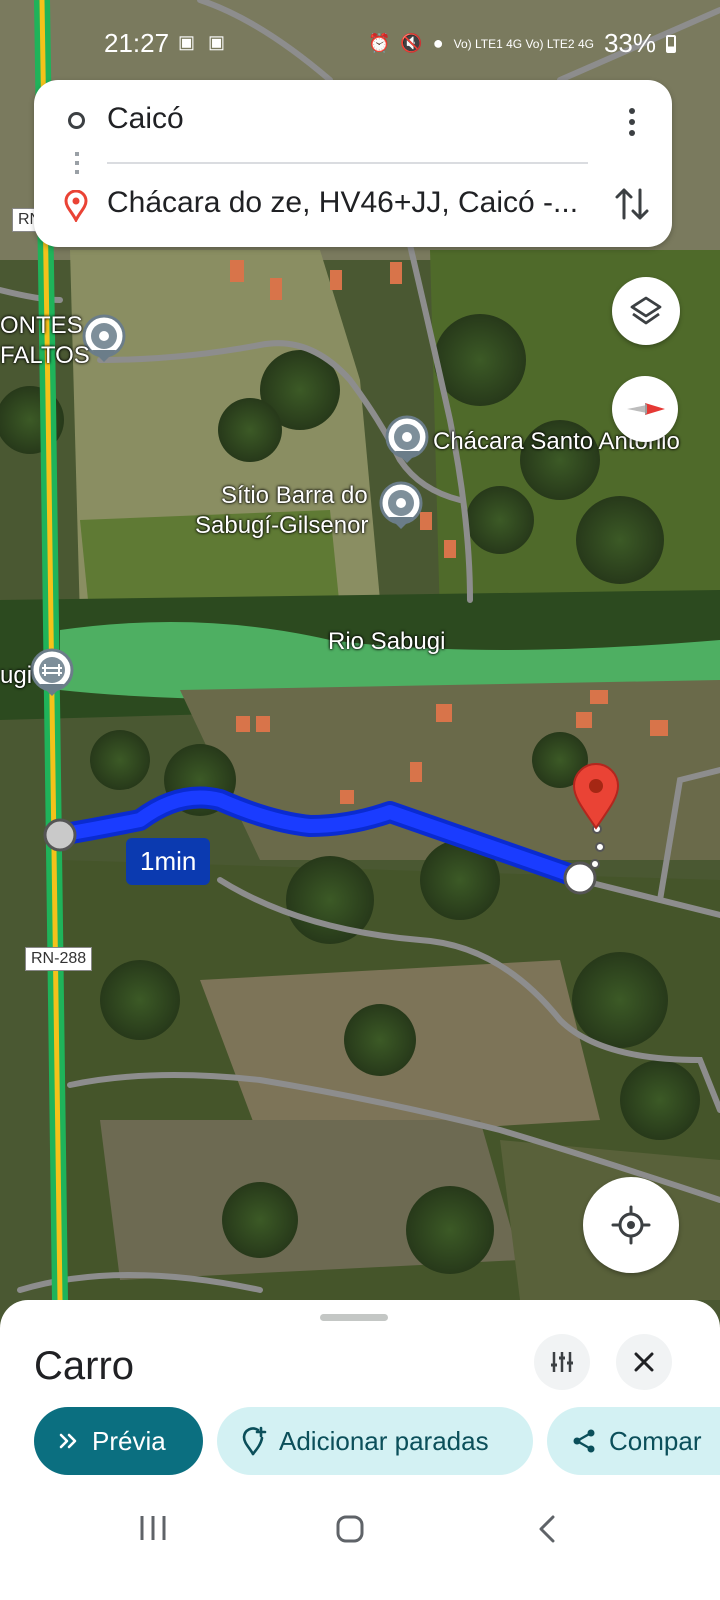  I want to click on add-stops-label: Adicionar paradas, so click(384, 1440).